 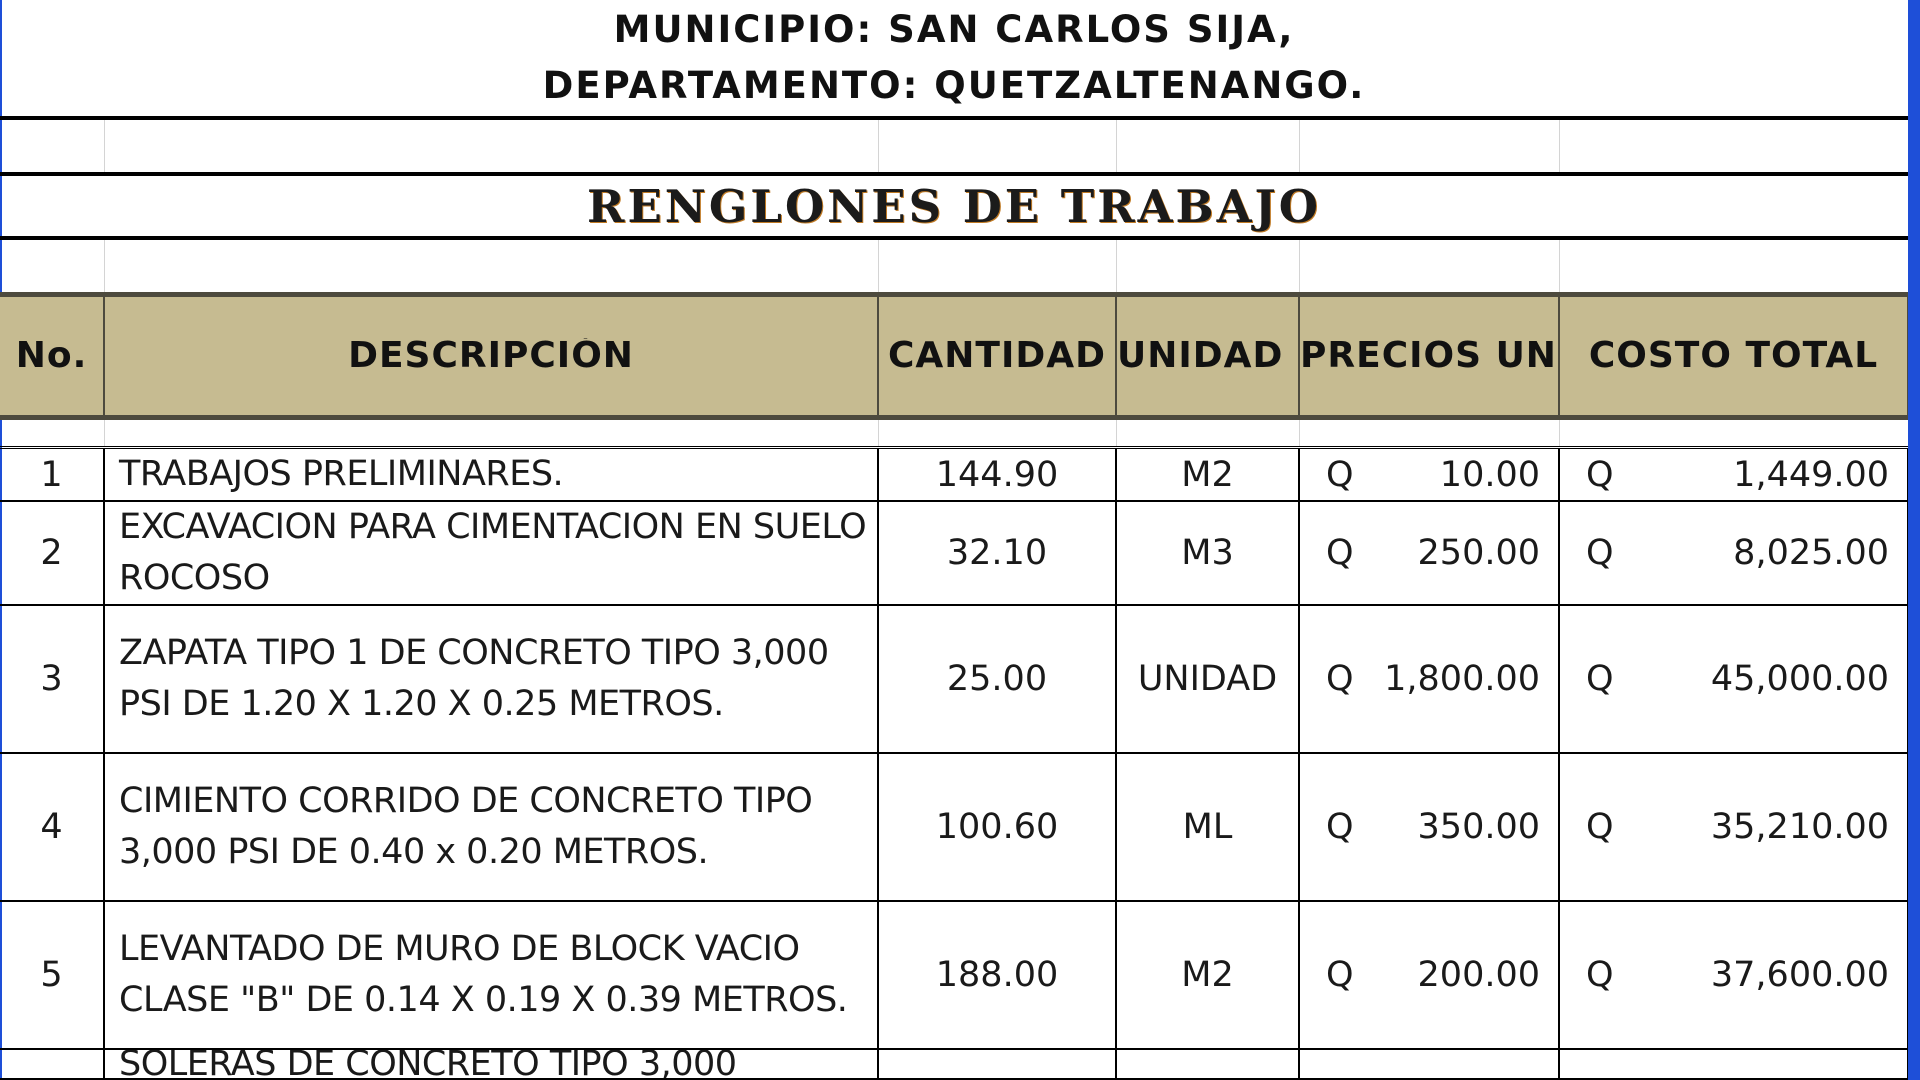 What do you see at coordinates (1734, 553) in the screenshot?
I see `cell-total: Q 8,025.00` at bounding box center [1734, 553].